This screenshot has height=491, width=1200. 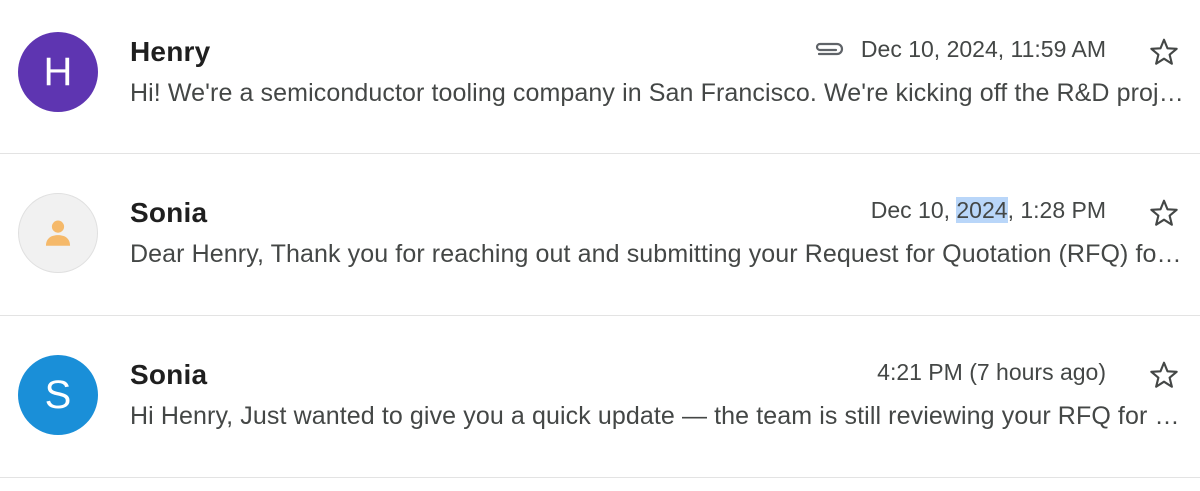 I want to click on message-date: Dec 10, 2024, 1:28 PM, so click(x=988, y=210).